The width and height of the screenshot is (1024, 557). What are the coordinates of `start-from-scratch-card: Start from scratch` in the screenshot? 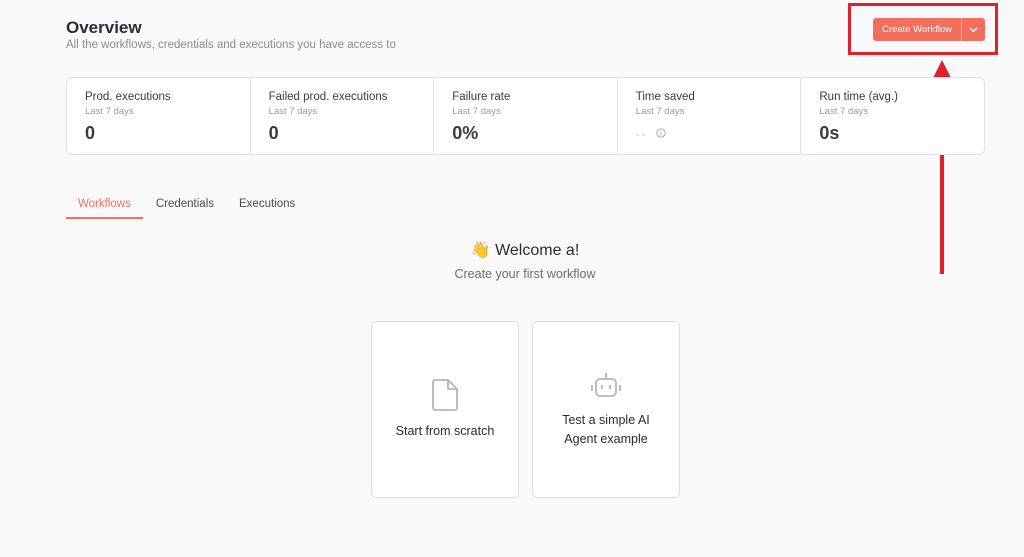 It's located at (445, 409).